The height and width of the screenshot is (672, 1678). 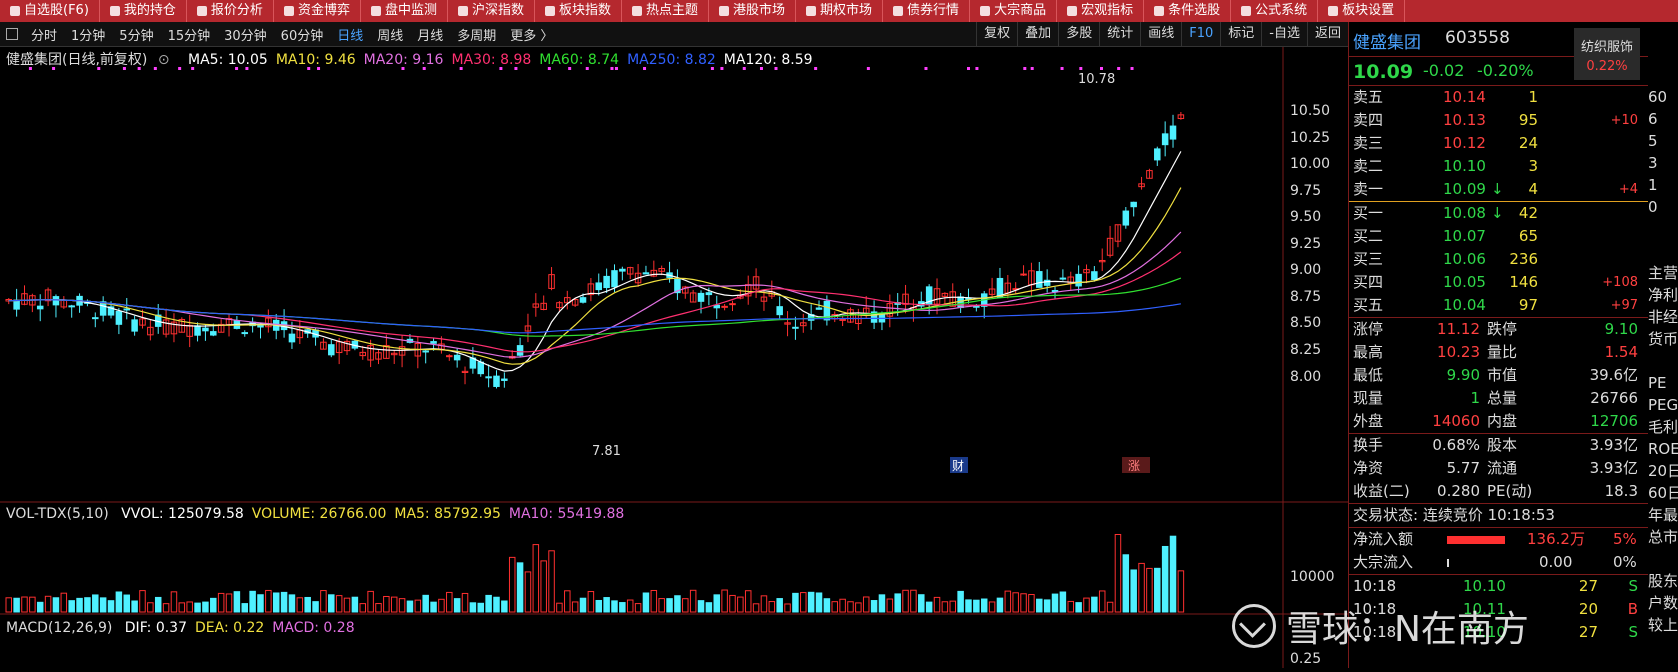 I want to click on menu-item-icon, so click(x=288, y=11).